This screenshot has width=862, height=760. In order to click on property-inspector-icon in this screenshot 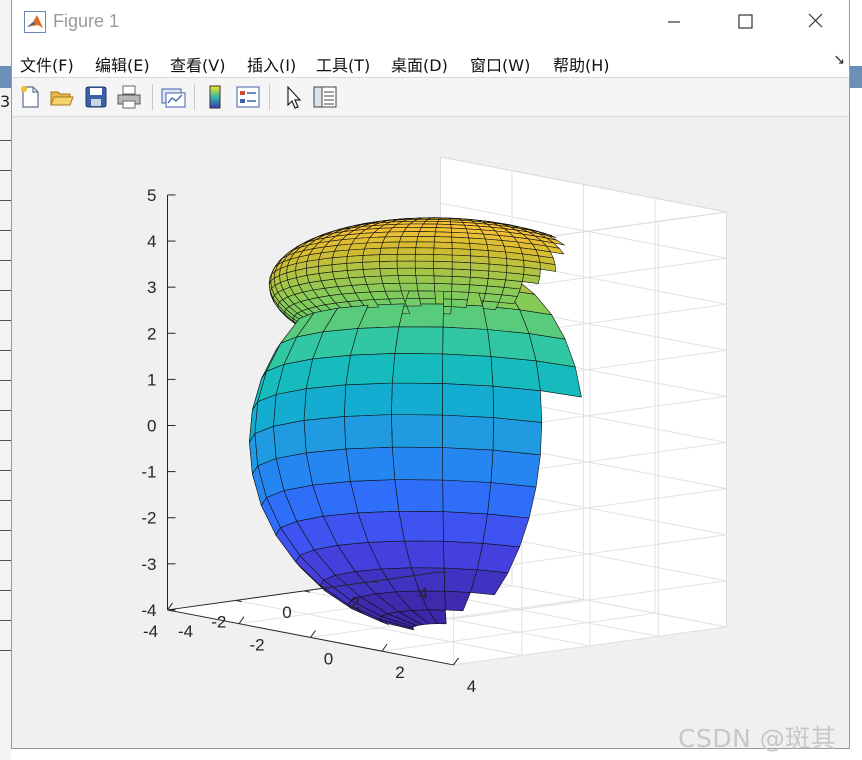, I will do `click(325, 97)`.